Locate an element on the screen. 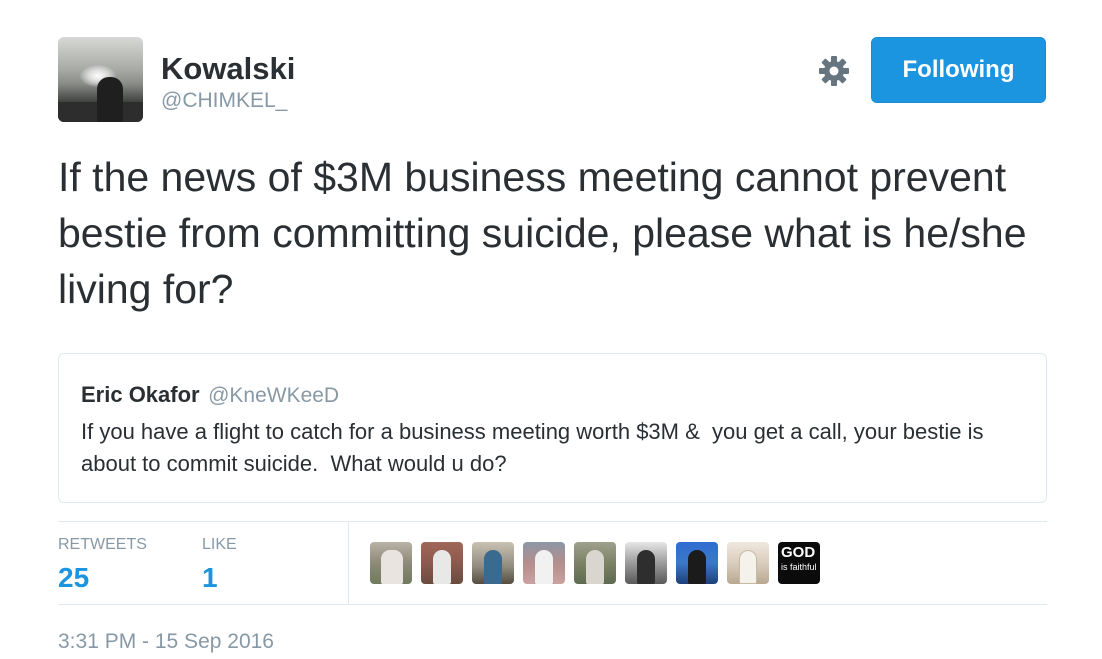 Image resolution: width=1102 pixels, height=659 pixels. avatar-person-silhouette is located at coordinates (110, 99).